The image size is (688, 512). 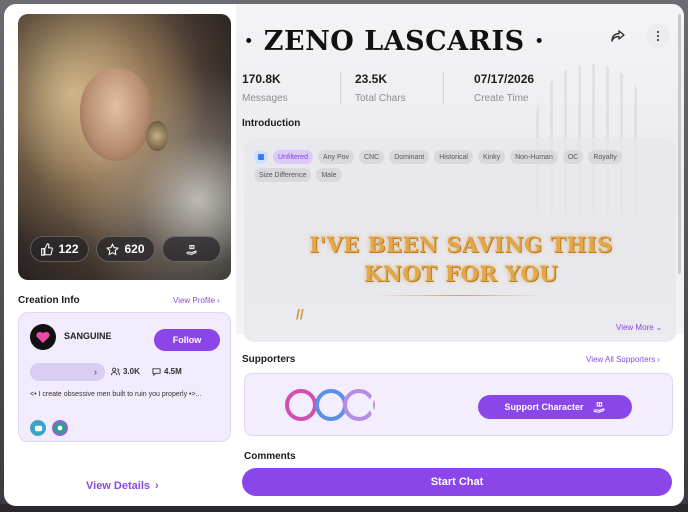 What do you see at coordinates (131, 371) in the screenshot?
I see `followers-count: 3.0K` at bounding box center [131, 371].